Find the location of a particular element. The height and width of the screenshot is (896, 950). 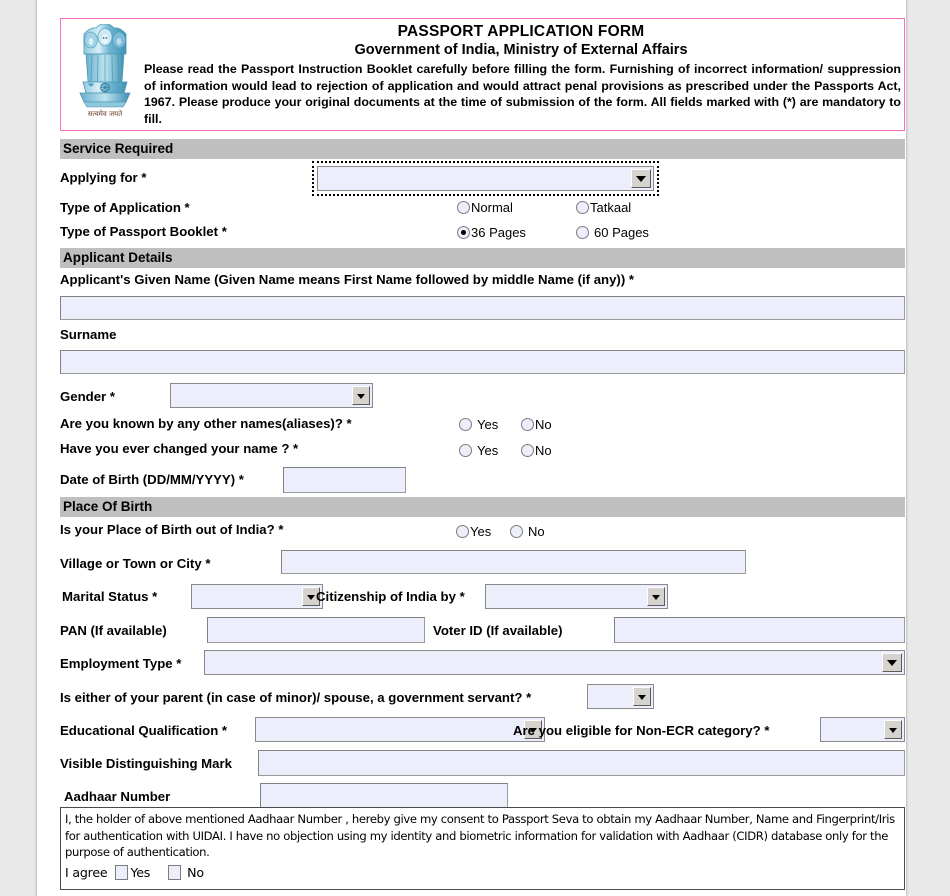

voter-id-input is located at coordinates (759, 630).